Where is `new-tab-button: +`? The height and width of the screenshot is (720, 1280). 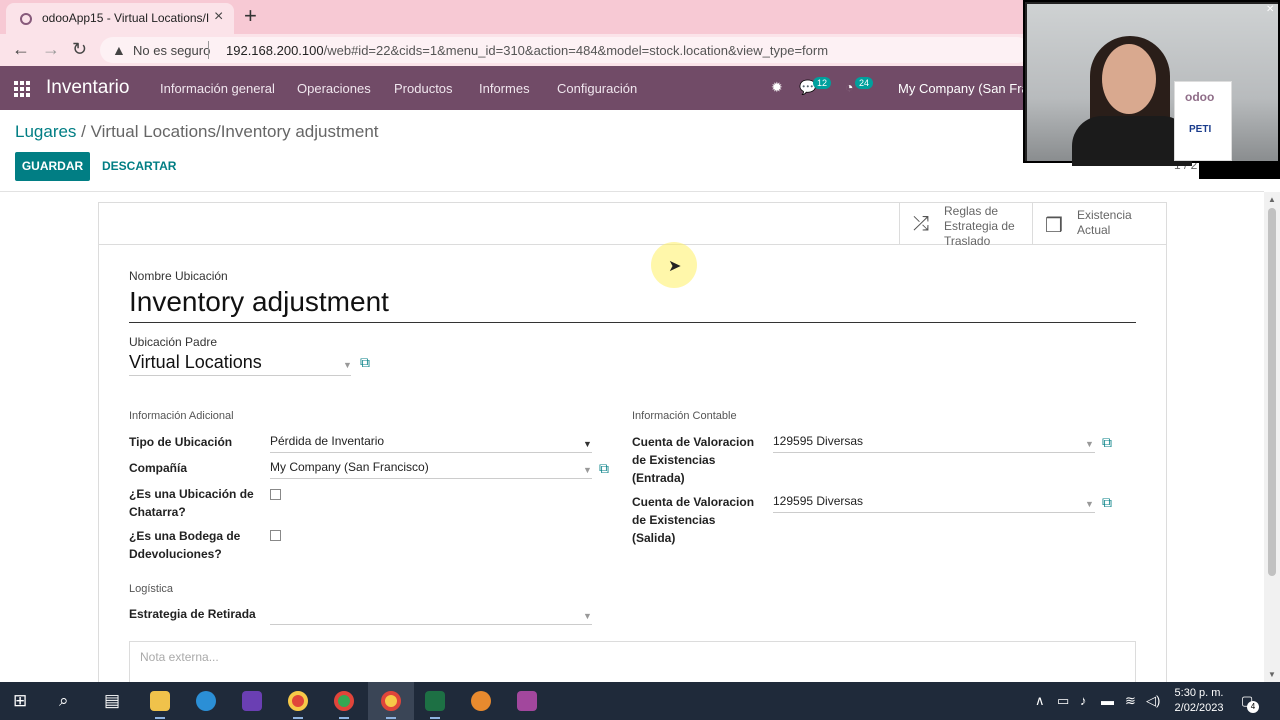 new-tab-button: + is located at coordinates (250, 16).